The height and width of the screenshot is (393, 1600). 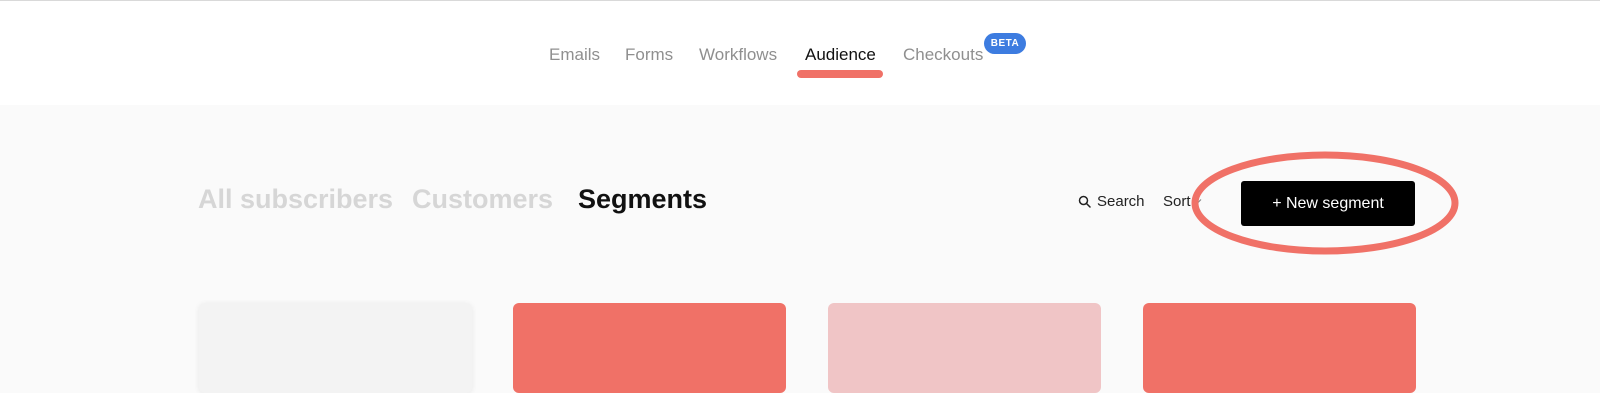 What do you see at coordinates (574, 55) in the screenshot?
I see `nav-item-emails: Emails` at bounding box center [574, 55].